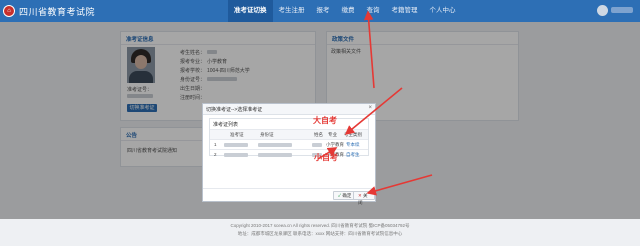 Image resolution: width=640 pixels, height=246 pixels. Describe the element at coordinates (237, 134) in the screenshot. I see `col-header-ticket: 准考证` at that location.